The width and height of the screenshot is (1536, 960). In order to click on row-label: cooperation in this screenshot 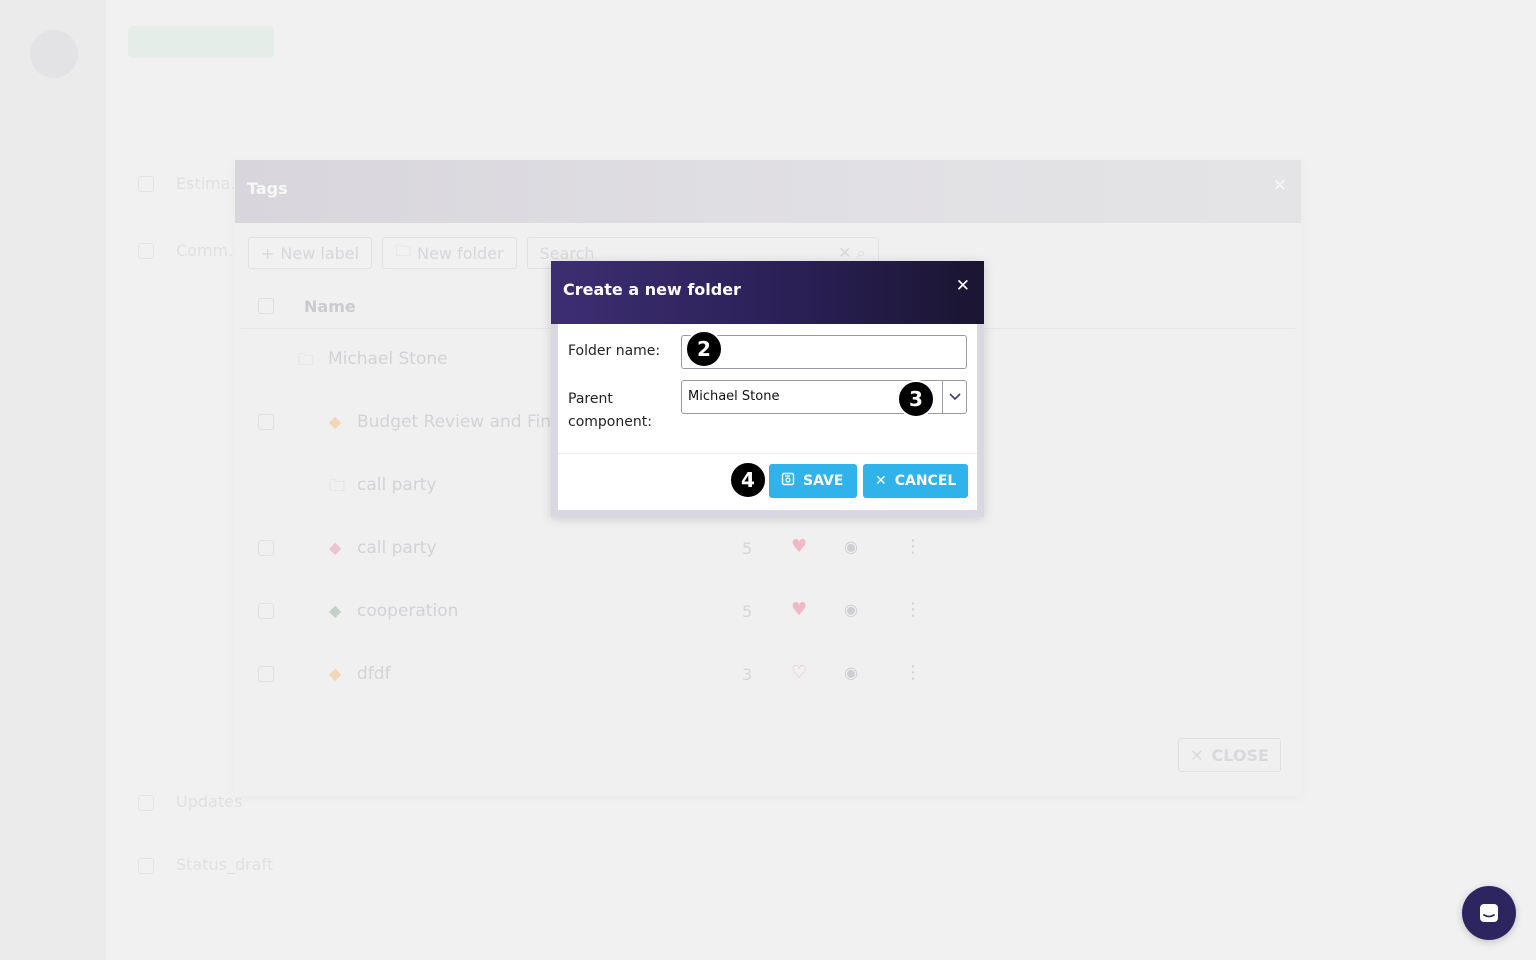, I will do `click(408, 611)`.